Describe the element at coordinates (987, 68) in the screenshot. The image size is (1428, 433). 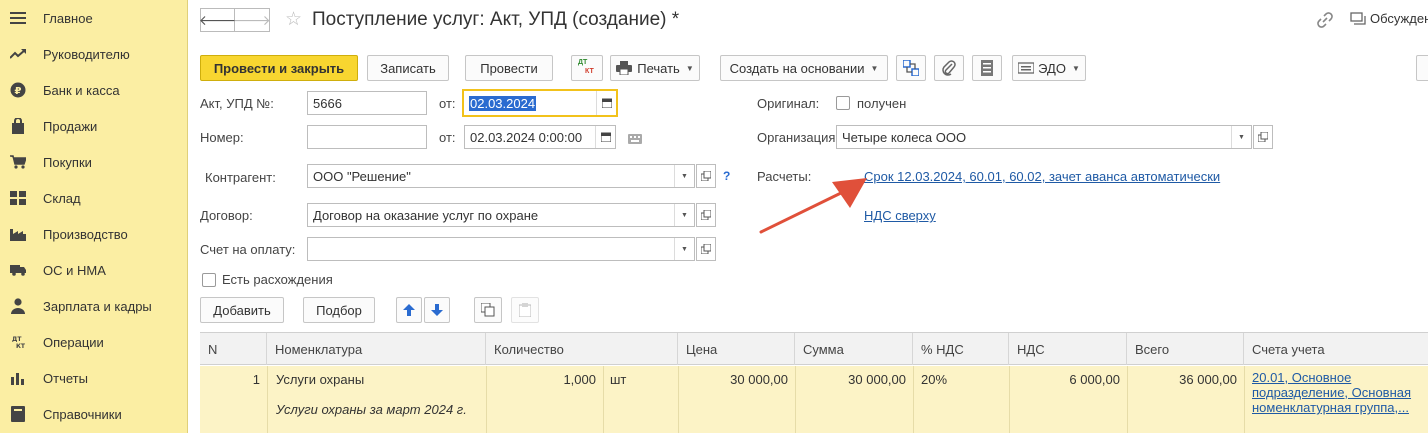
I see `report-button` at that location.